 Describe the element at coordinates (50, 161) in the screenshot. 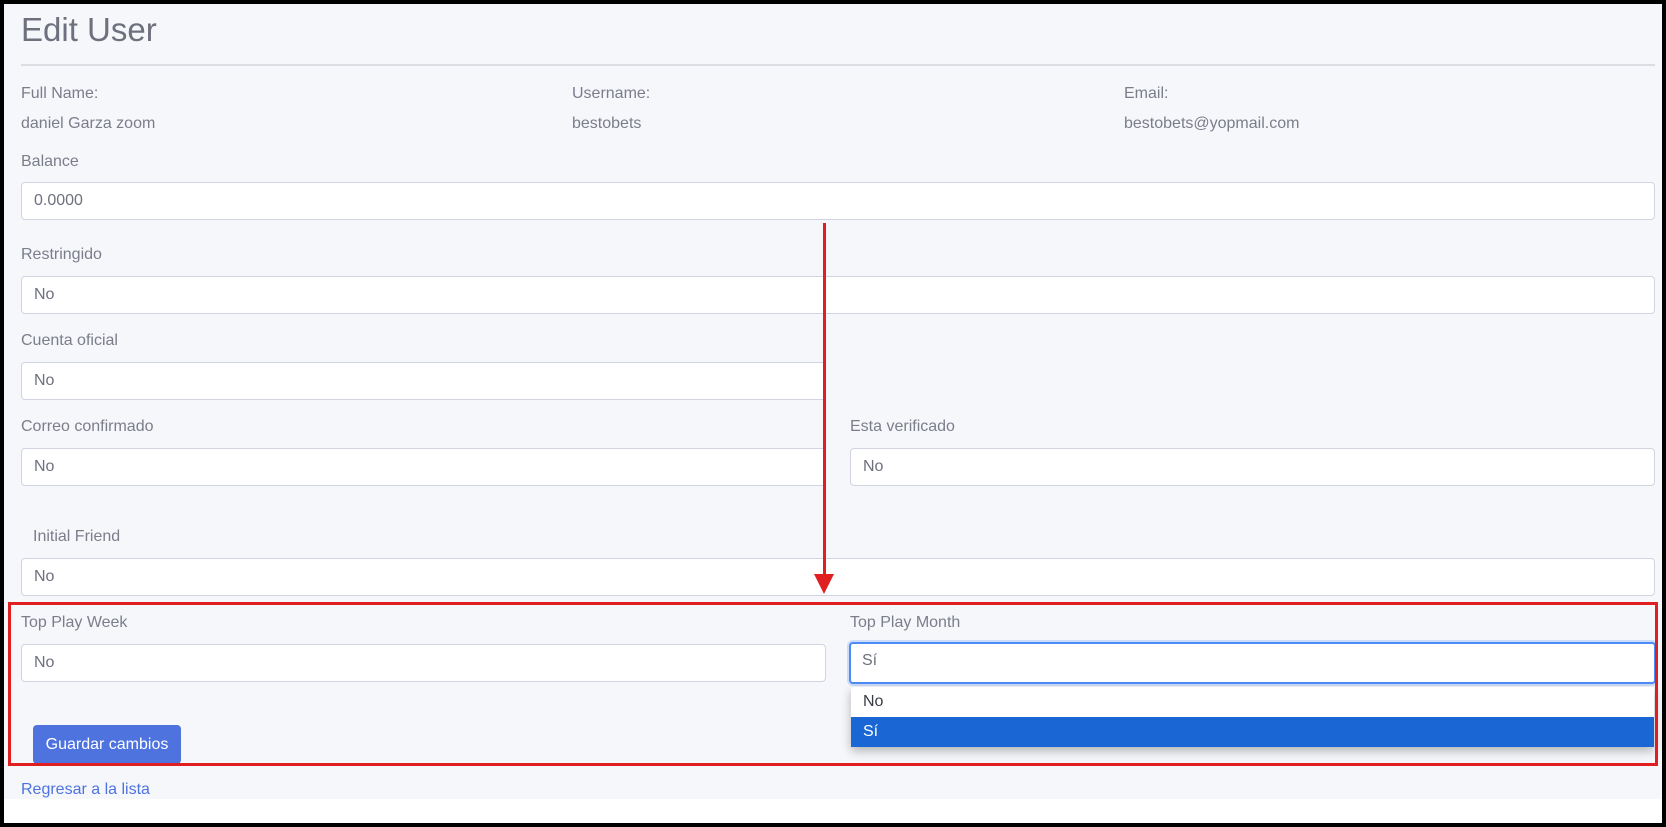

I see `balance-label: Balance` at that location.